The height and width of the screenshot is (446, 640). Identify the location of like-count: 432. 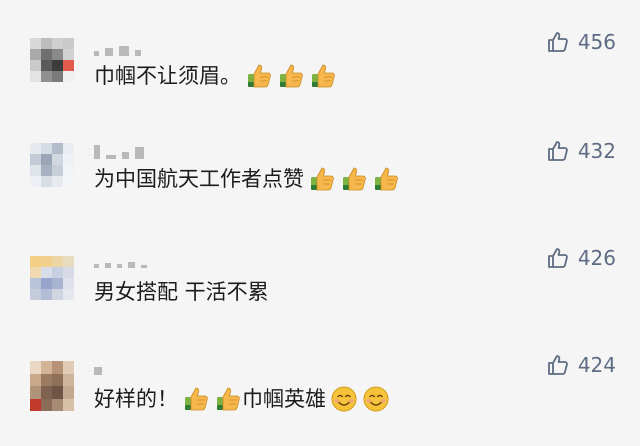
(596, 151).